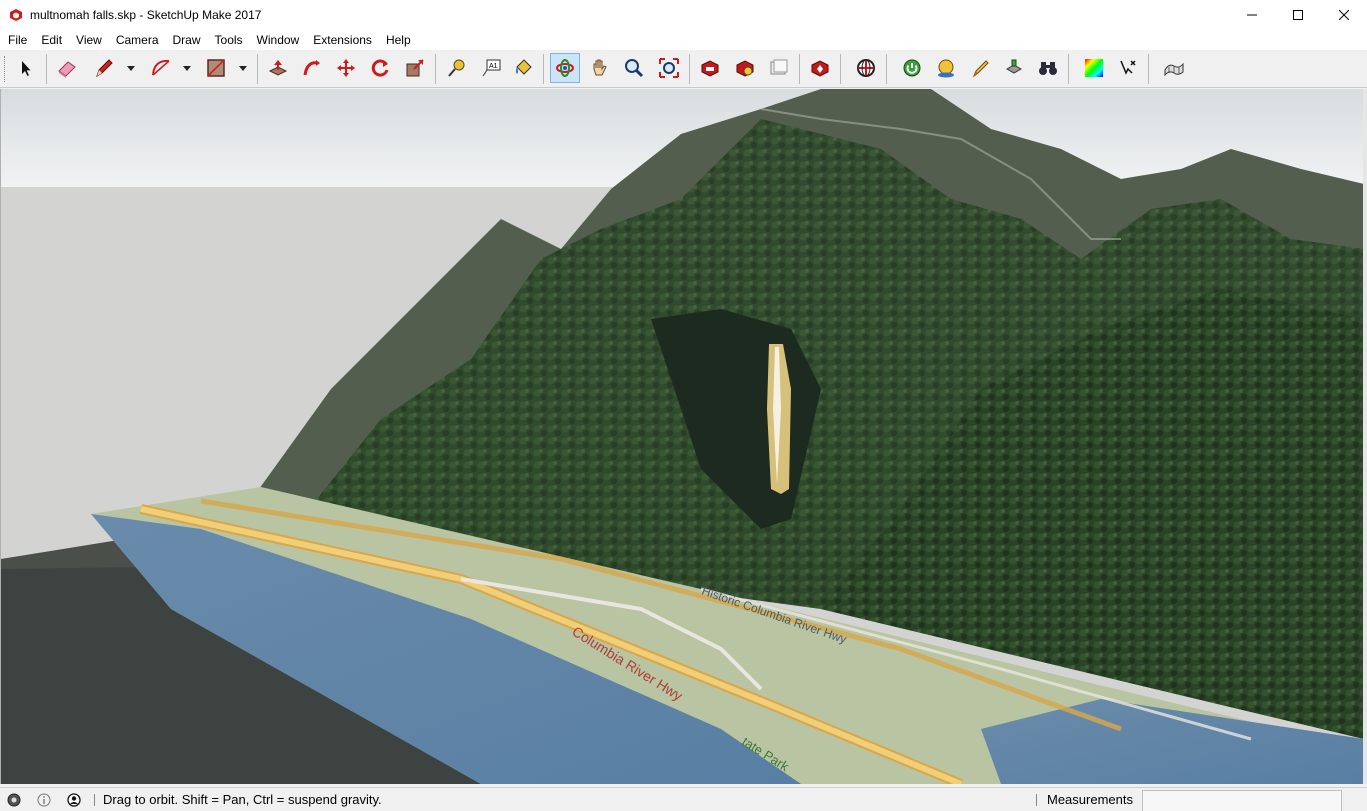 The width and height of the screenshot is (1367, 811). I want to click on window-controls, so click(1298, 15).